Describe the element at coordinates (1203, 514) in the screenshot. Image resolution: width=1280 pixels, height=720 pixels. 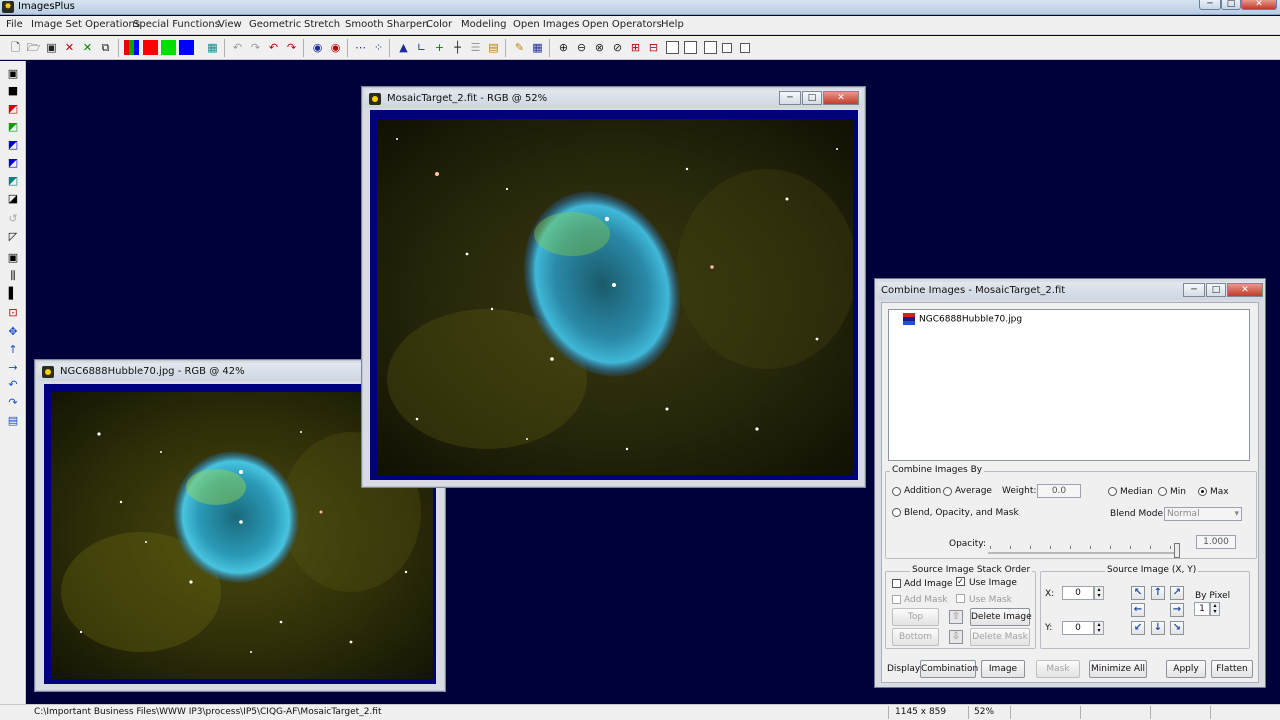
I see `blend-mode-select: Normal ▾` at that location.